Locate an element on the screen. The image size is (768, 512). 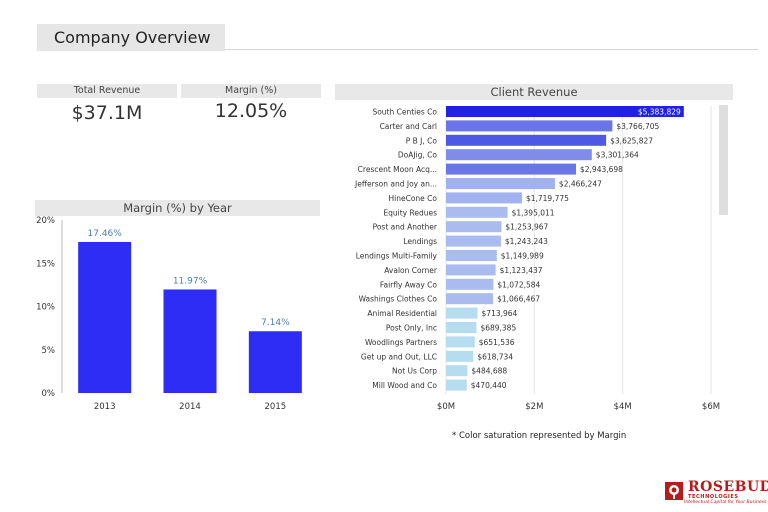
y-tick-label: 5% is located at coordinates (49, 351).